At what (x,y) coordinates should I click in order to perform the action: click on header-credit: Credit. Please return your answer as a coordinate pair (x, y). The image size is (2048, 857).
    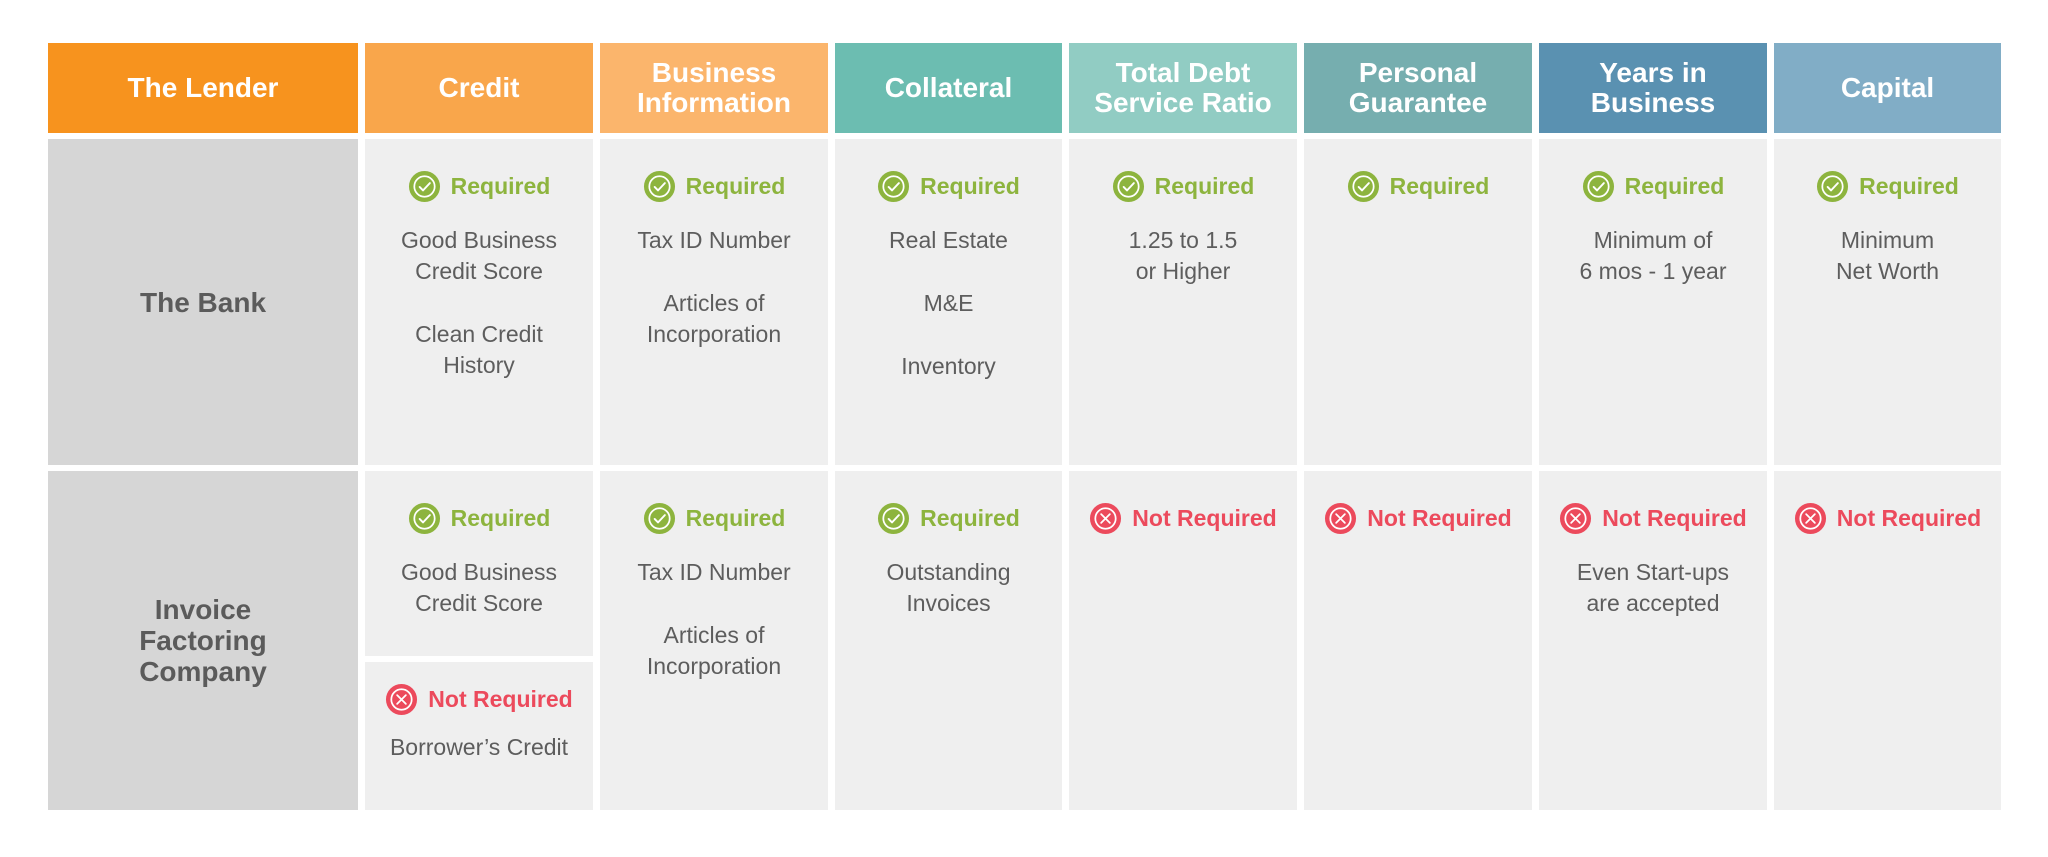
    Looking at the image, I should click on (479, 88).